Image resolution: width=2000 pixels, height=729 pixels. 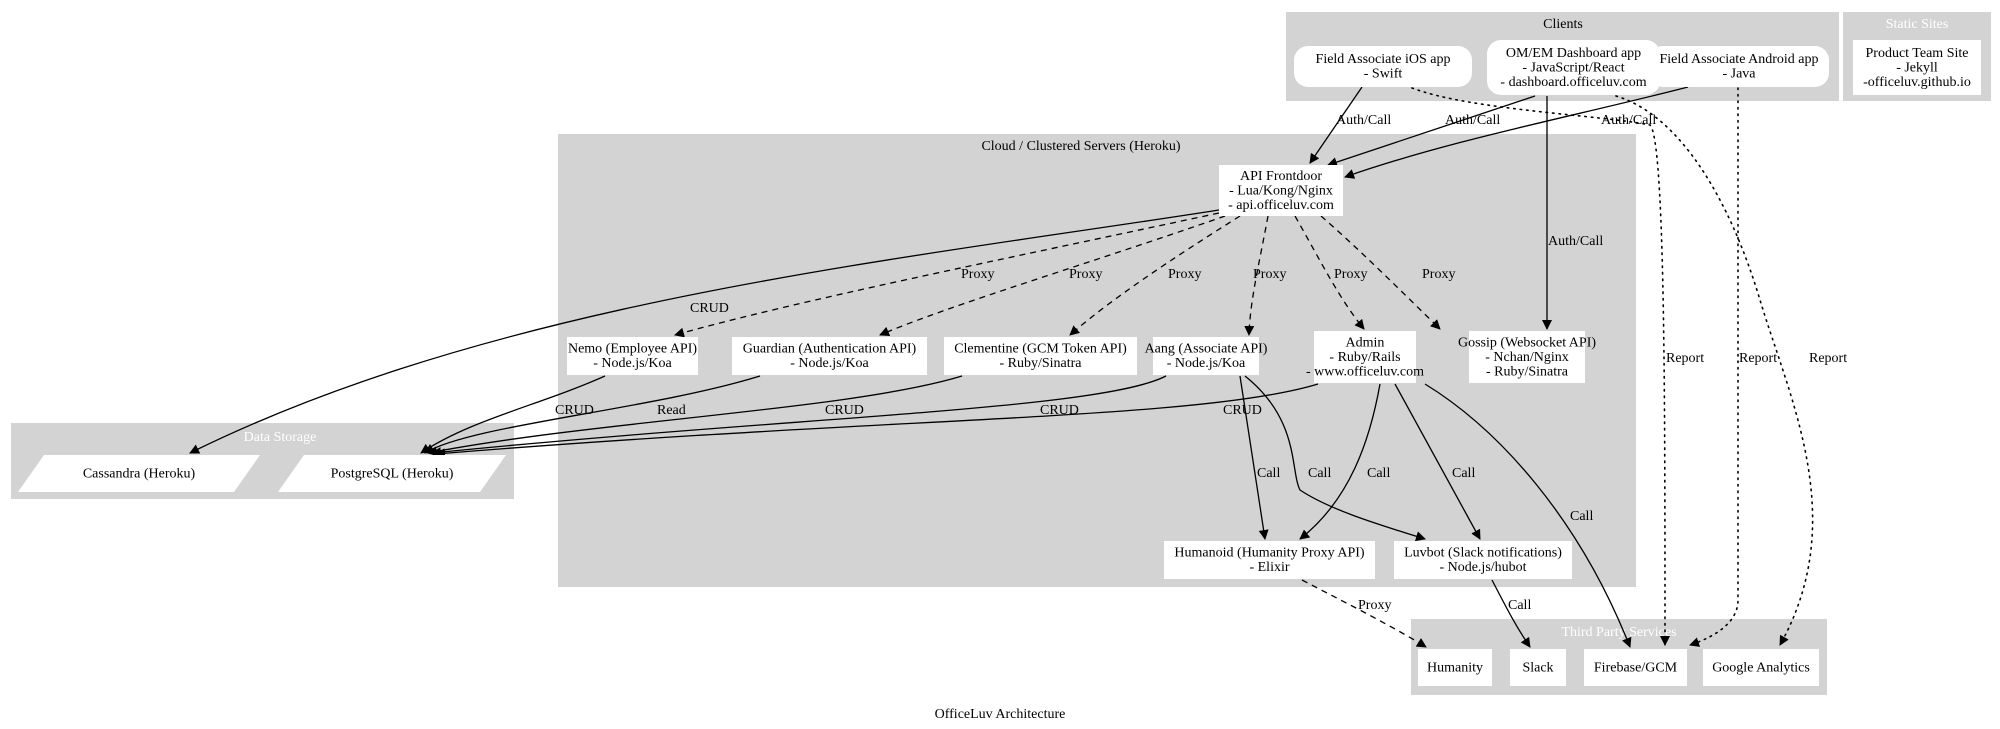 I want to click on node-cassandra: Cassandra (Heroku), so click(x=139, y=473).